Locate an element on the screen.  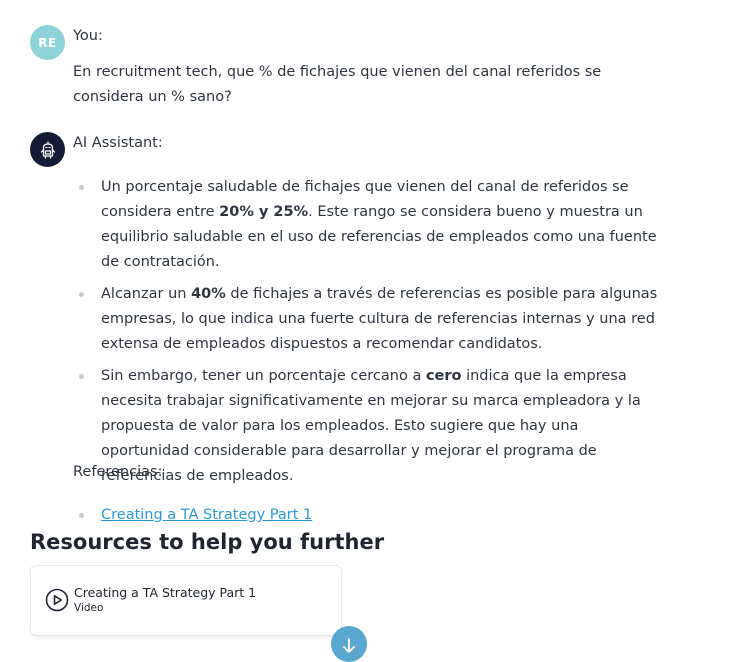
scroll-down-button is located at coordinates (349, 644).